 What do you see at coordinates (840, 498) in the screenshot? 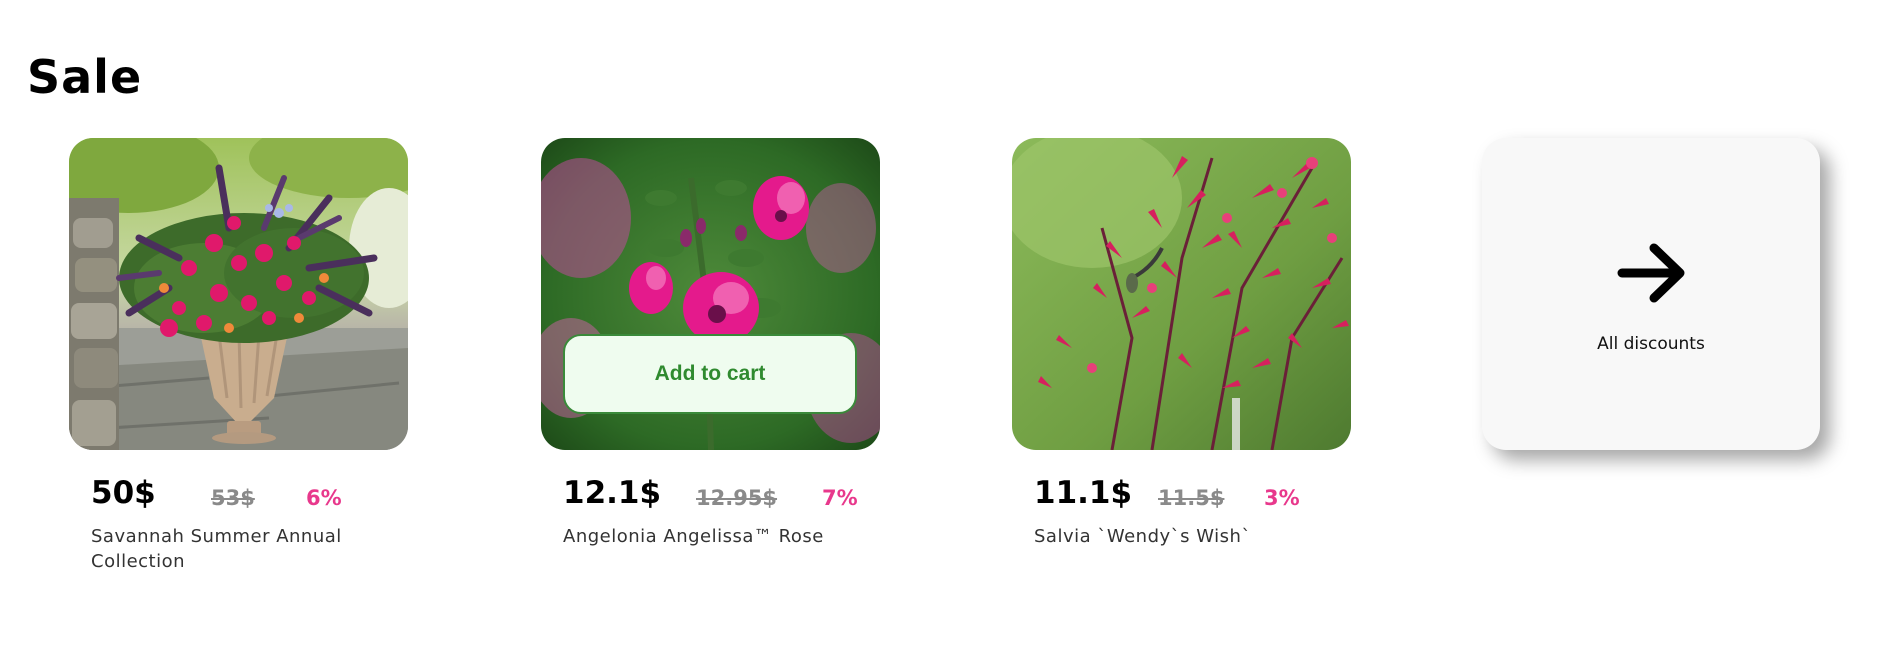
I see `discount-percent: 7%` at bounding box center [840, 498].